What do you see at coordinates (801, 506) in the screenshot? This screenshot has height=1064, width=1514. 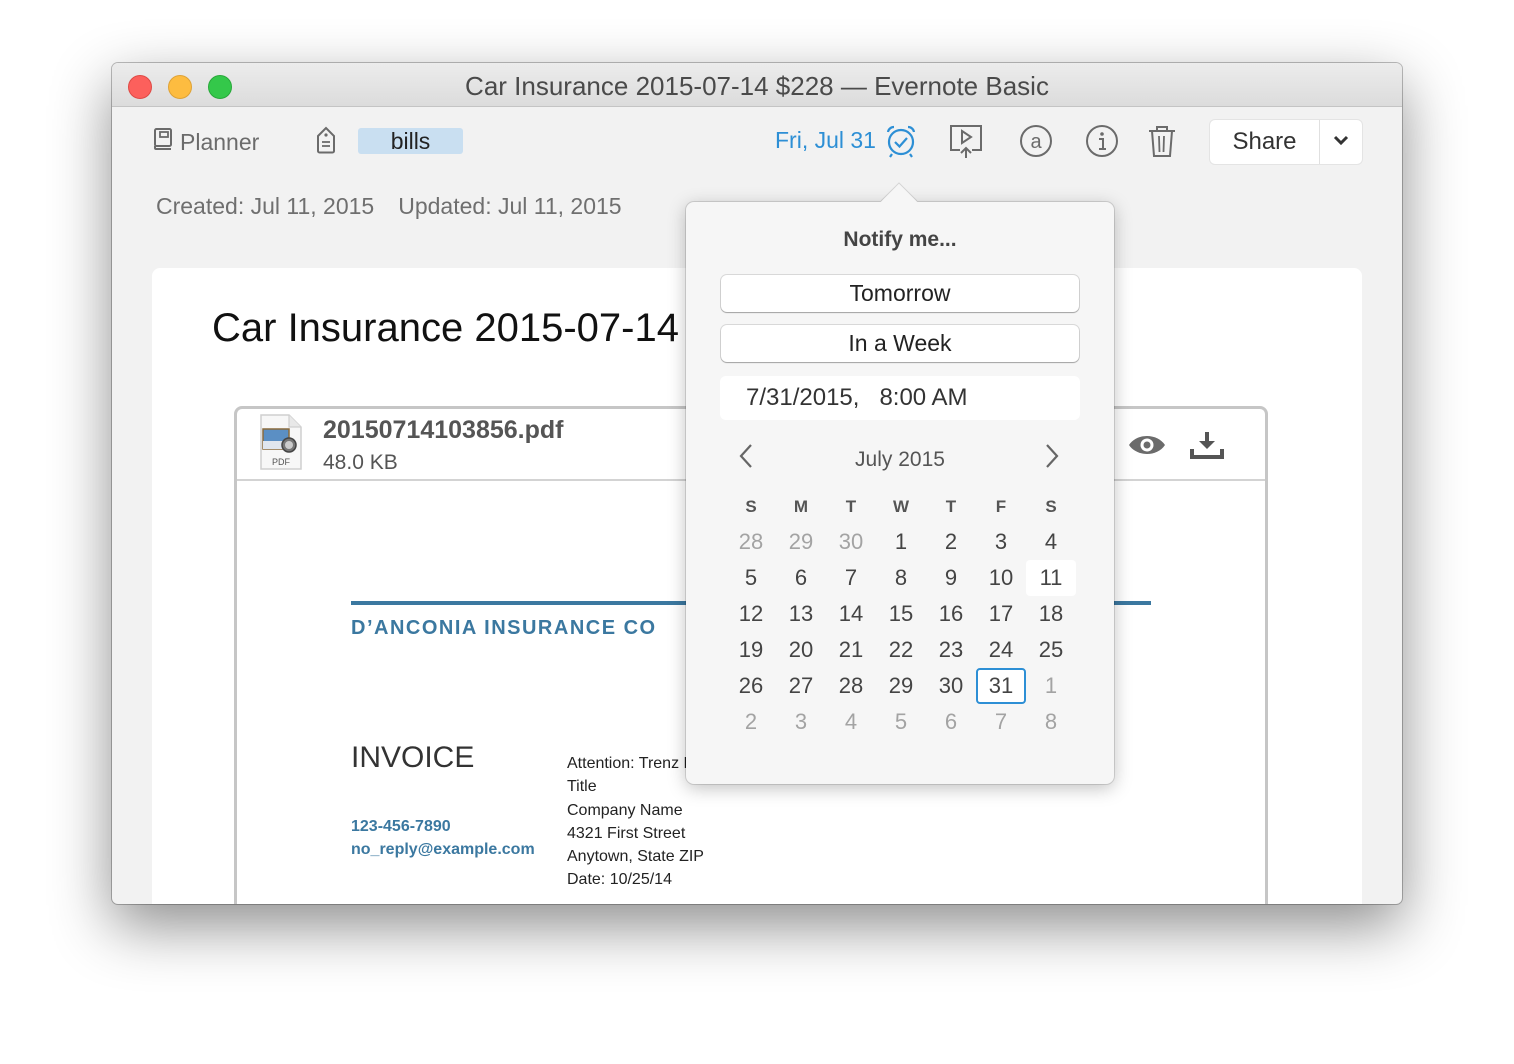 I see `weekday-label: M` at bounding box center [801, 506].